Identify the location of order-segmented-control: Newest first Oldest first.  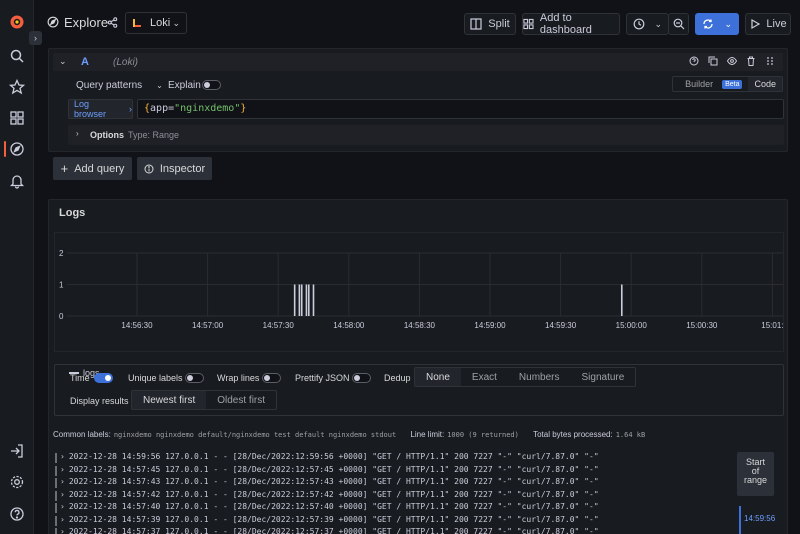
(204, 400).